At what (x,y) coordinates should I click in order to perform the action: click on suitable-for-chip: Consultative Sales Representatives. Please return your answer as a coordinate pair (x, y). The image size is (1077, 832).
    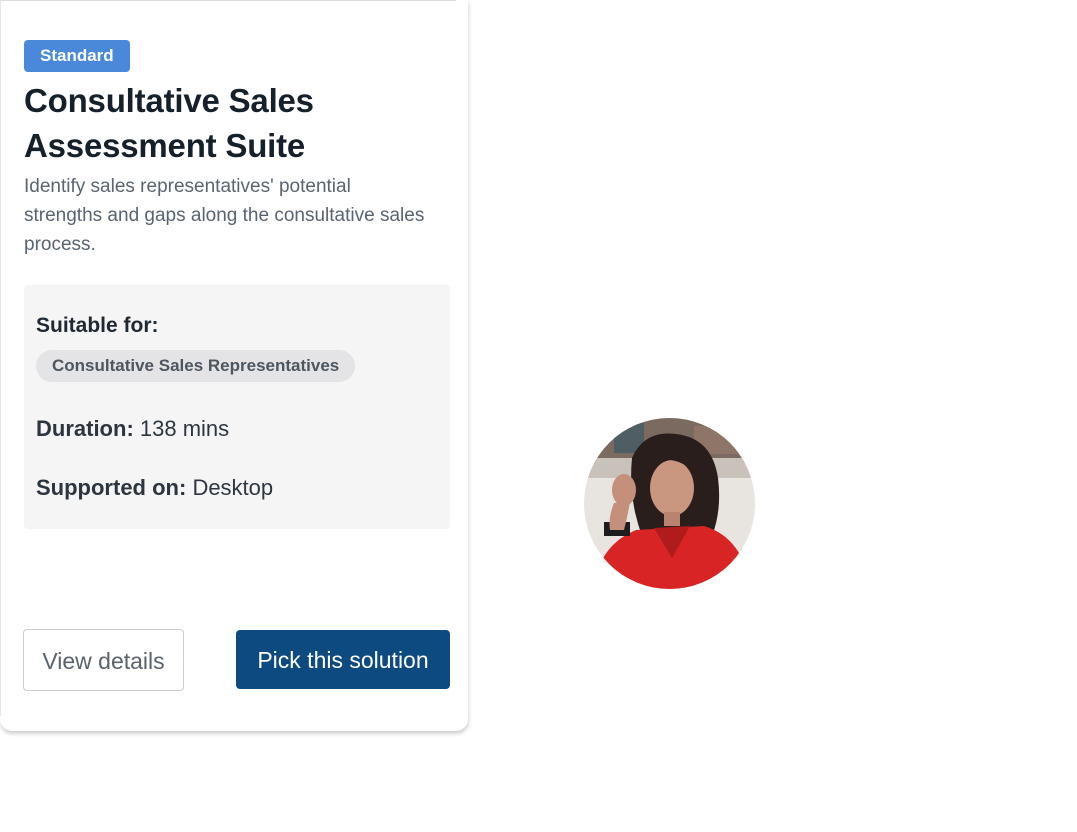
    Looking at the image, I should click on (196, 366).